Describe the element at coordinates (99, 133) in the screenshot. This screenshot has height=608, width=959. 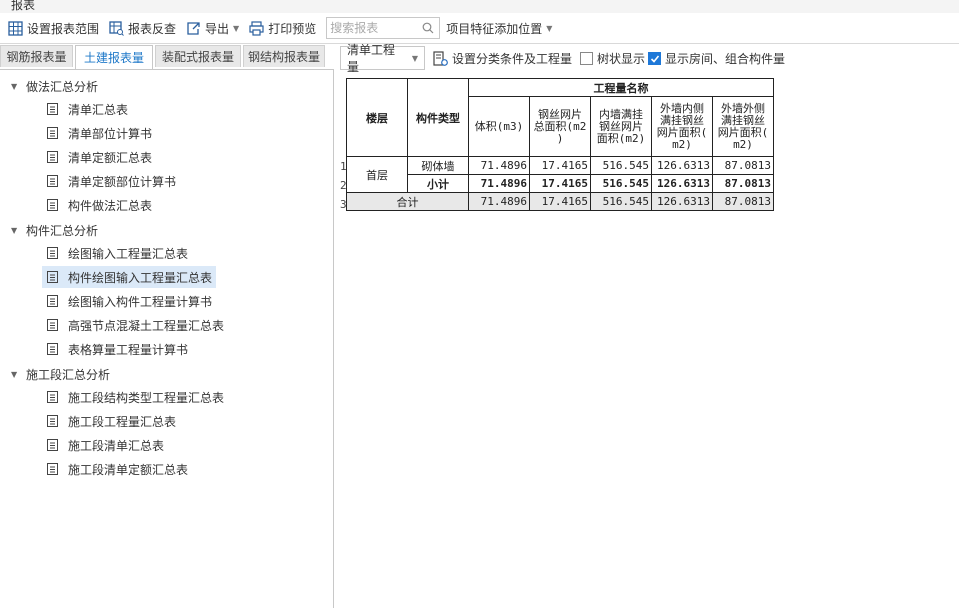
I see `tree-item: 清单部位计算书` at that location.